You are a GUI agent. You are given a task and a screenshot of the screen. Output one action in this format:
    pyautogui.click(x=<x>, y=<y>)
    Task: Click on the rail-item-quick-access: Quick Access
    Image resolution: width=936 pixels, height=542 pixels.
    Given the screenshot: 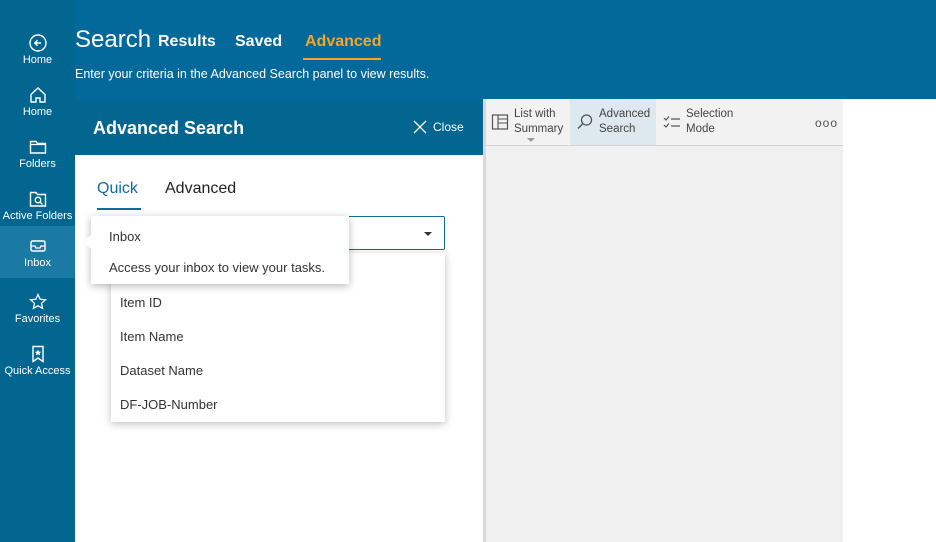 What is the action you would take?
    pyautogui.click(x=37, y=360)
    